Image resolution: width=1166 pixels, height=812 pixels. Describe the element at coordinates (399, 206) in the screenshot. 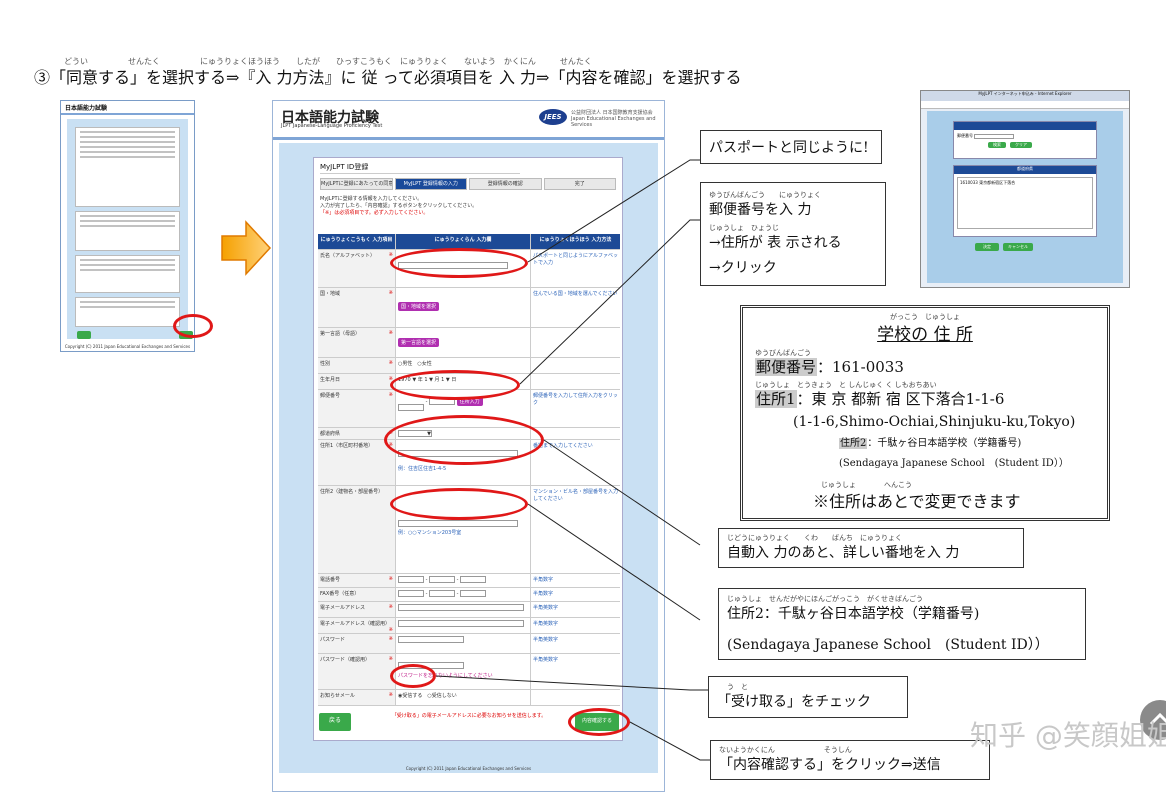

I see `intro-line: 入力が完了したら、「内容確認」するボタンをクリックしてください。` at that location.